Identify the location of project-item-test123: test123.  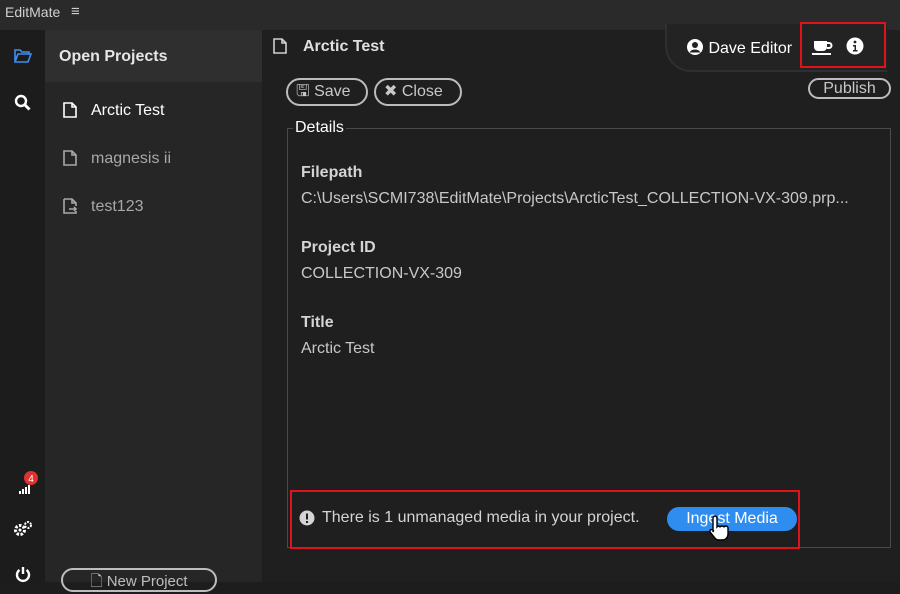
(103, 207).